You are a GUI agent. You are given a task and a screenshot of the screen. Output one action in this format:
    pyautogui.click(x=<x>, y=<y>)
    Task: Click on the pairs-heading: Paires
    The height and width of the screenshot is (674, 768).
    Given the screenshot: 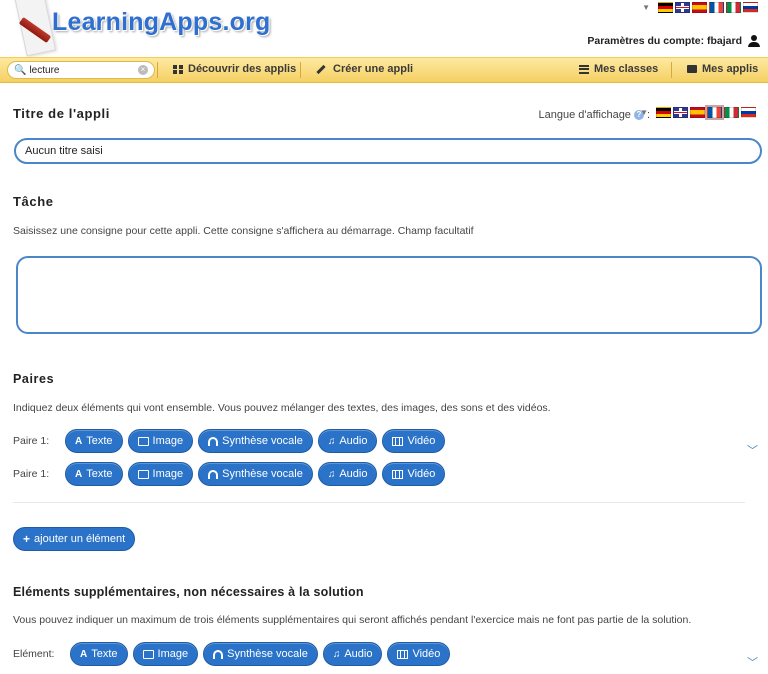 What is the action you would take?
    pyautogui.click(x=34, y=379)
    